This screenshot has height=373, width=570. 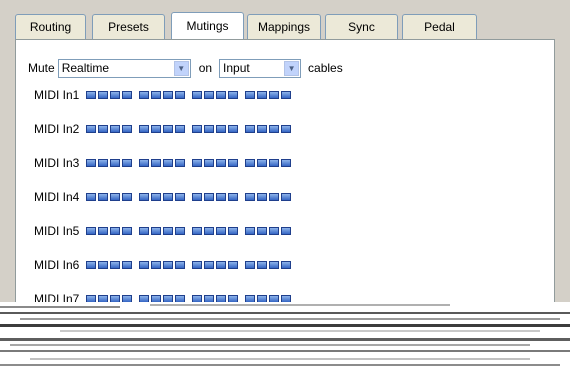 I want to click on tab-sync: Sync, so click(x=361, y=26).